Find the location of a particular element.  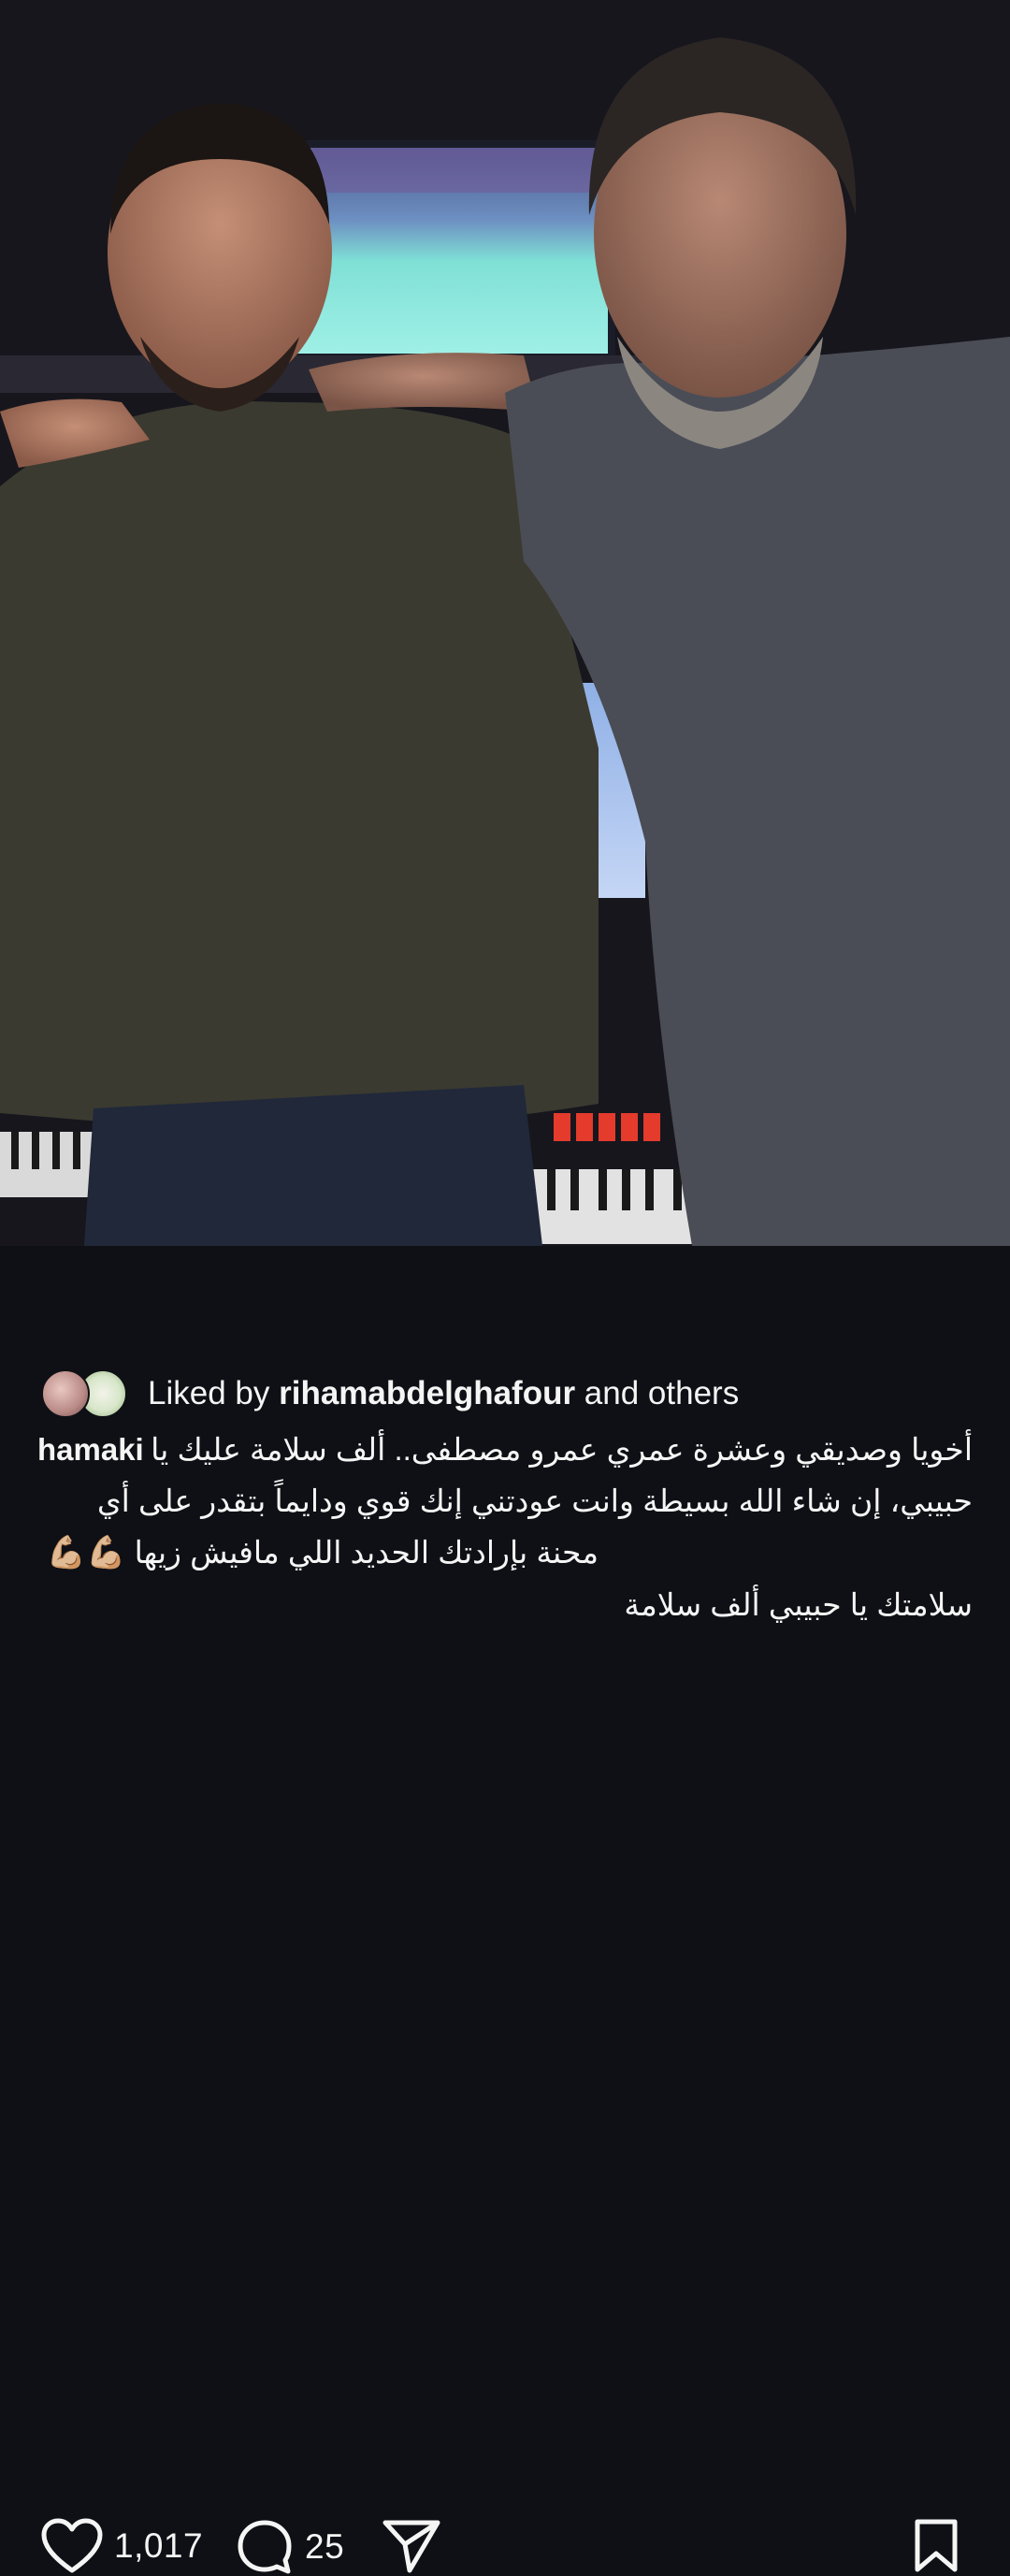

share-button is located at coordinates (412, 2546).